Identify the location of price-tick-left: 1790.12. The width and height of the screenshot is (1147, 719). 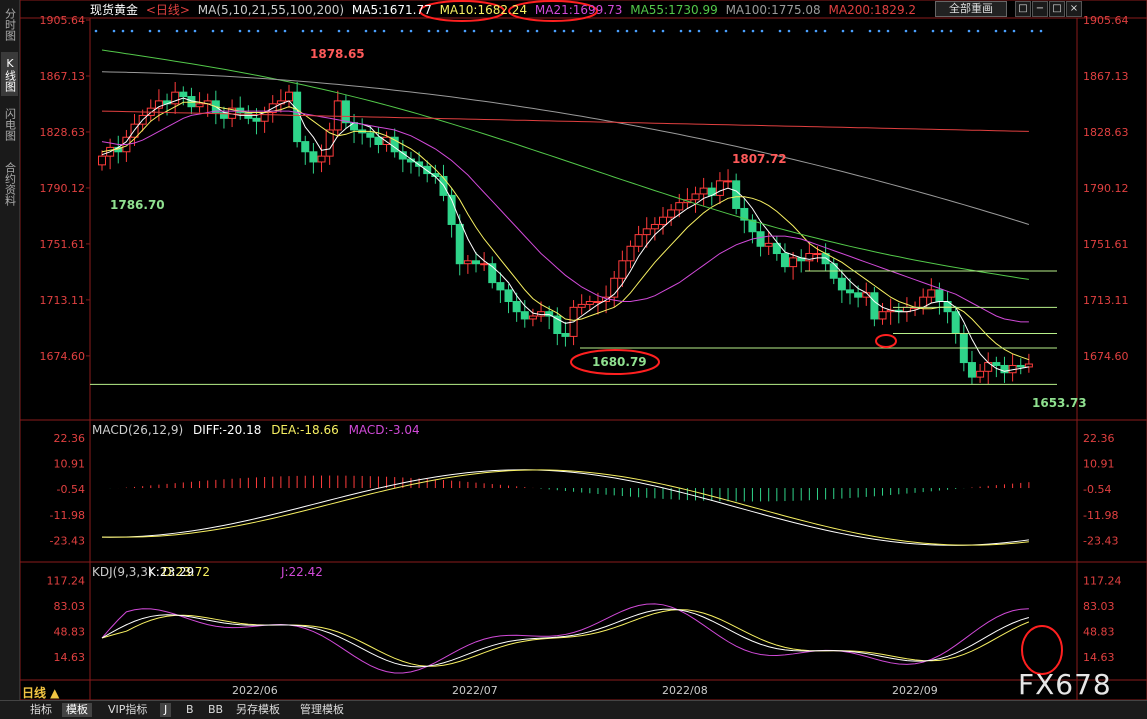
(63, 188).